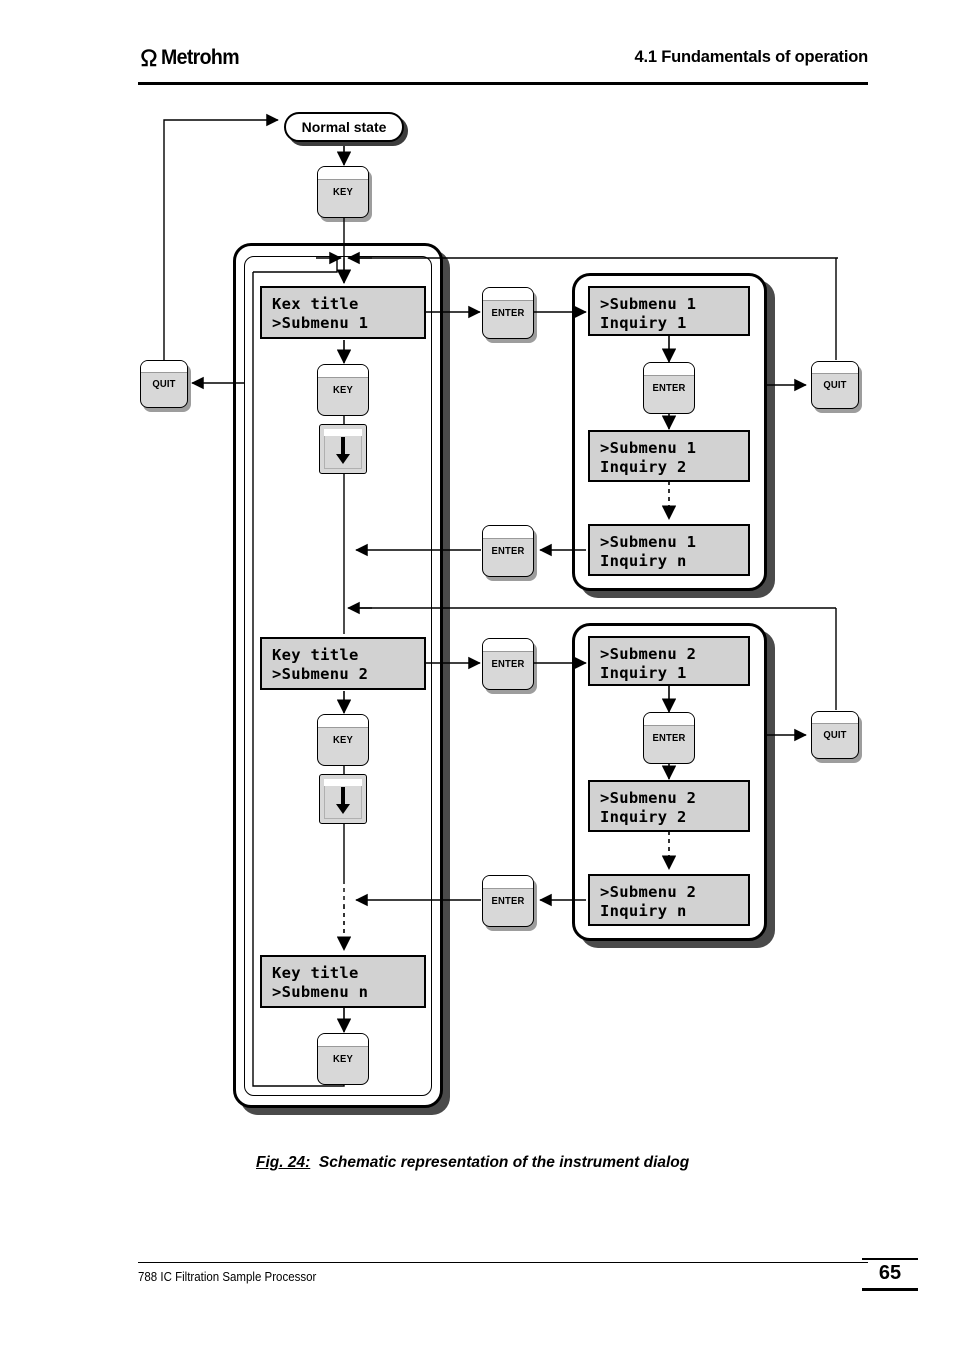  I want to click on figure-number: Fig. 24:, so click(283, 1162).